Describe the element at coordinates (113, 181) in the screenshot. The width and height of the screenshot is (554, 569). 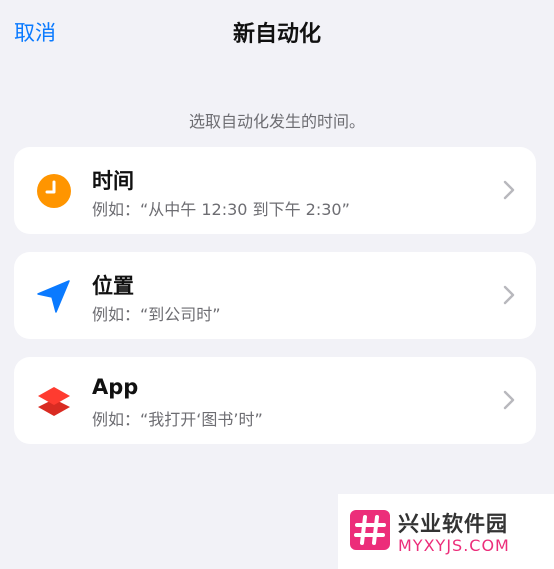
I see `option-title: 时间` at that location.